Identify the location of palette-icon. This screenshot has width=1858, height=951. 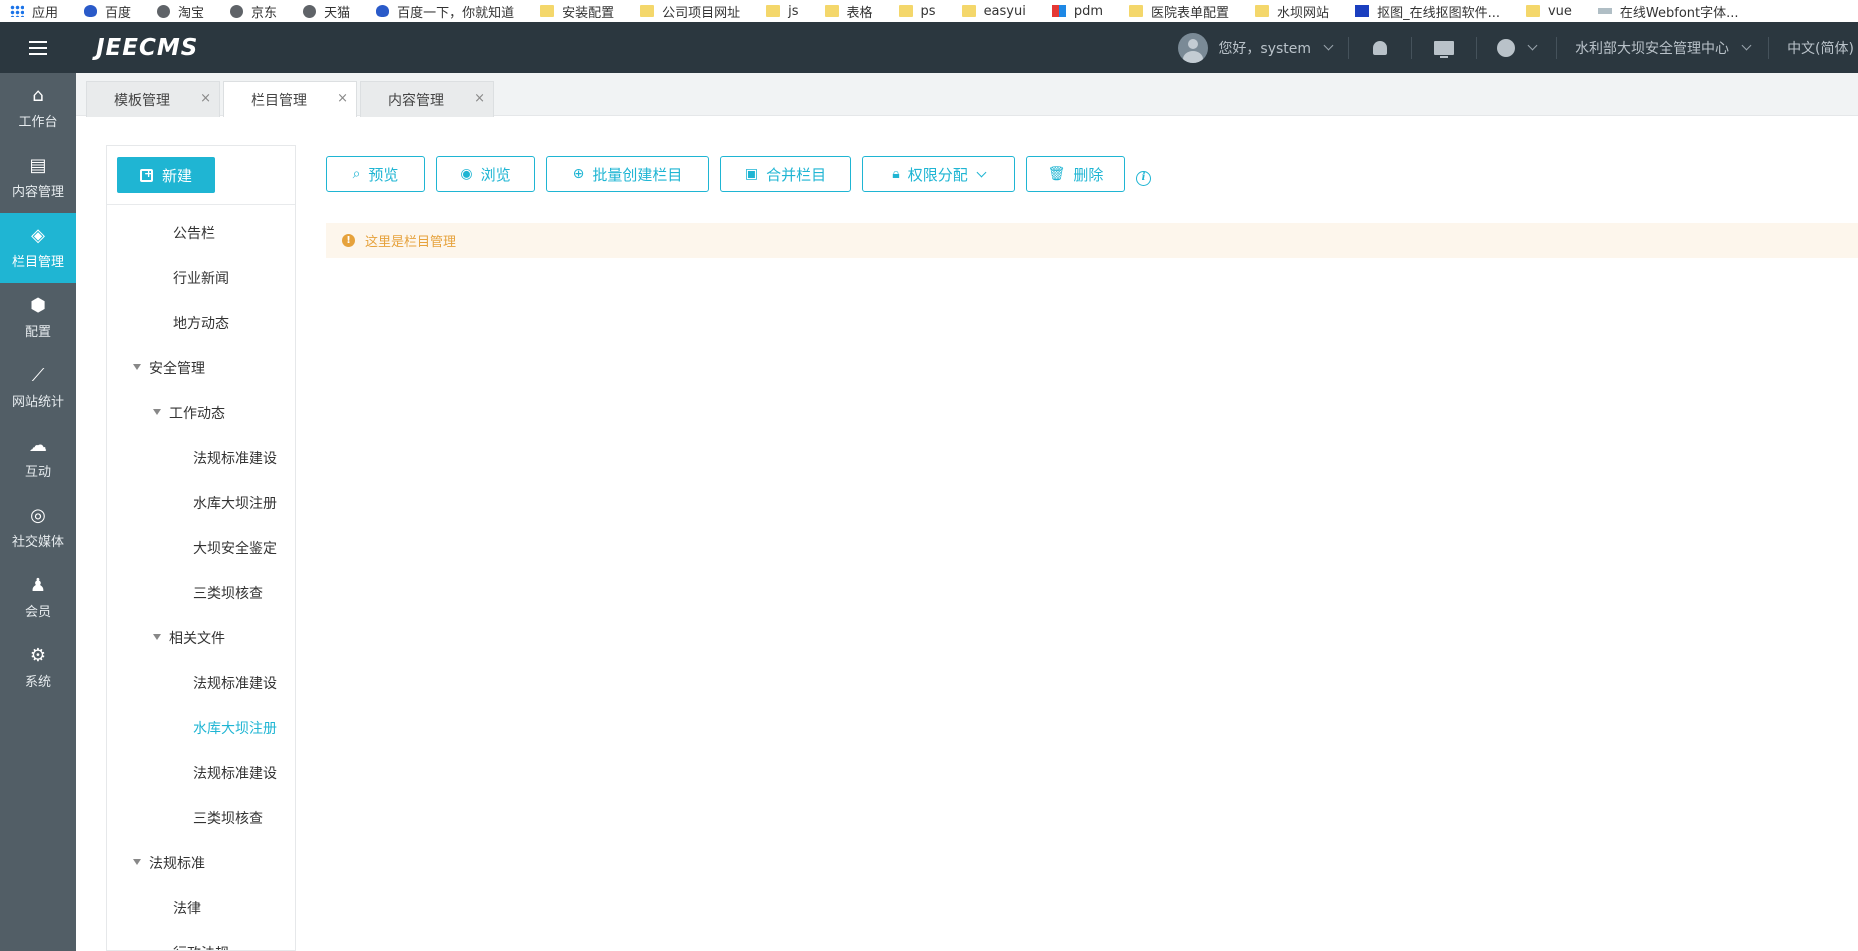
(1506, 47).